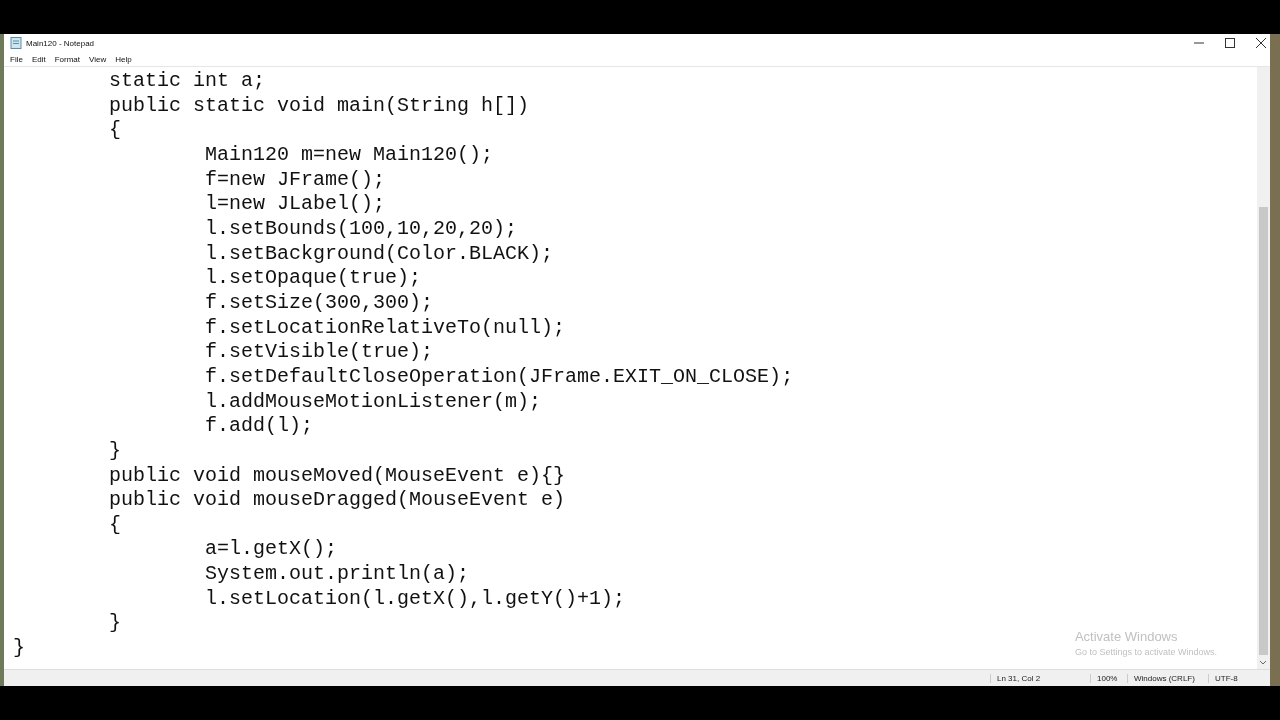  I want to click on code-line: l=new JLabel();, so click(295, 204).